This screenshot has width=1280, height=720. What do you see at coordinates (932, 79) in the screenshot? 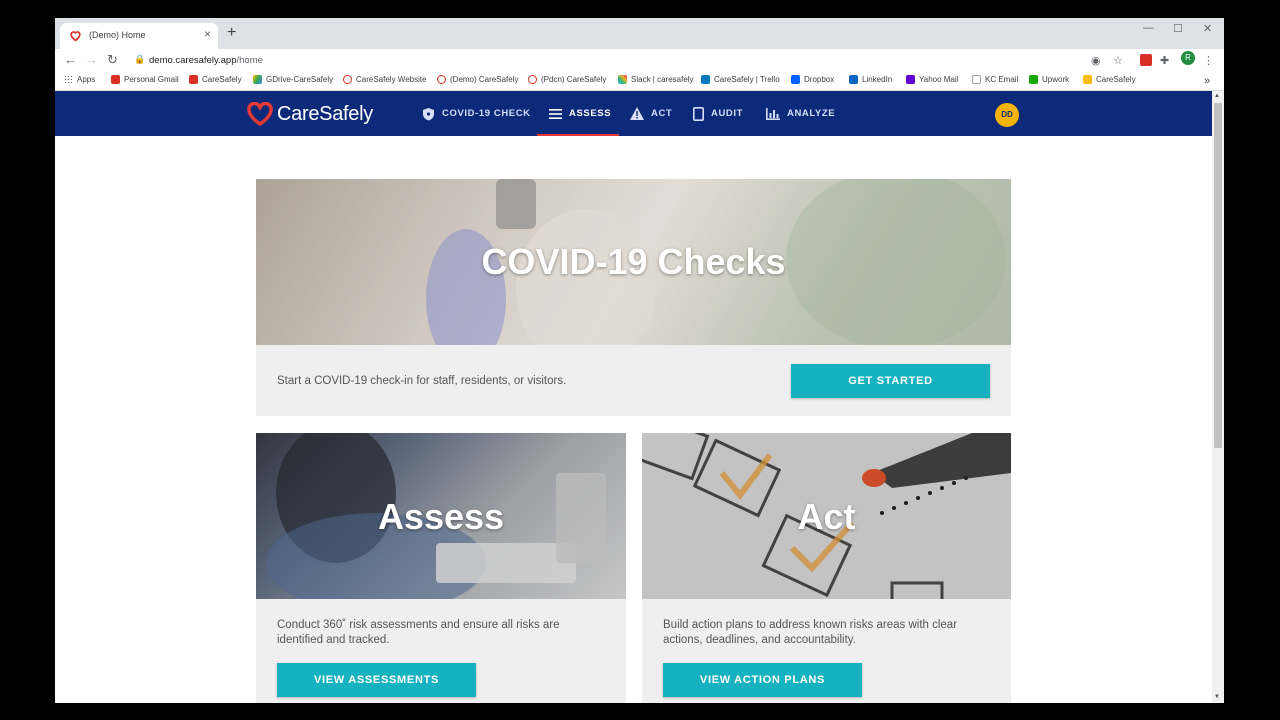
I see `bookmark-yahoo-mail: Yahoo Mail` at bounding box center [932, 79].